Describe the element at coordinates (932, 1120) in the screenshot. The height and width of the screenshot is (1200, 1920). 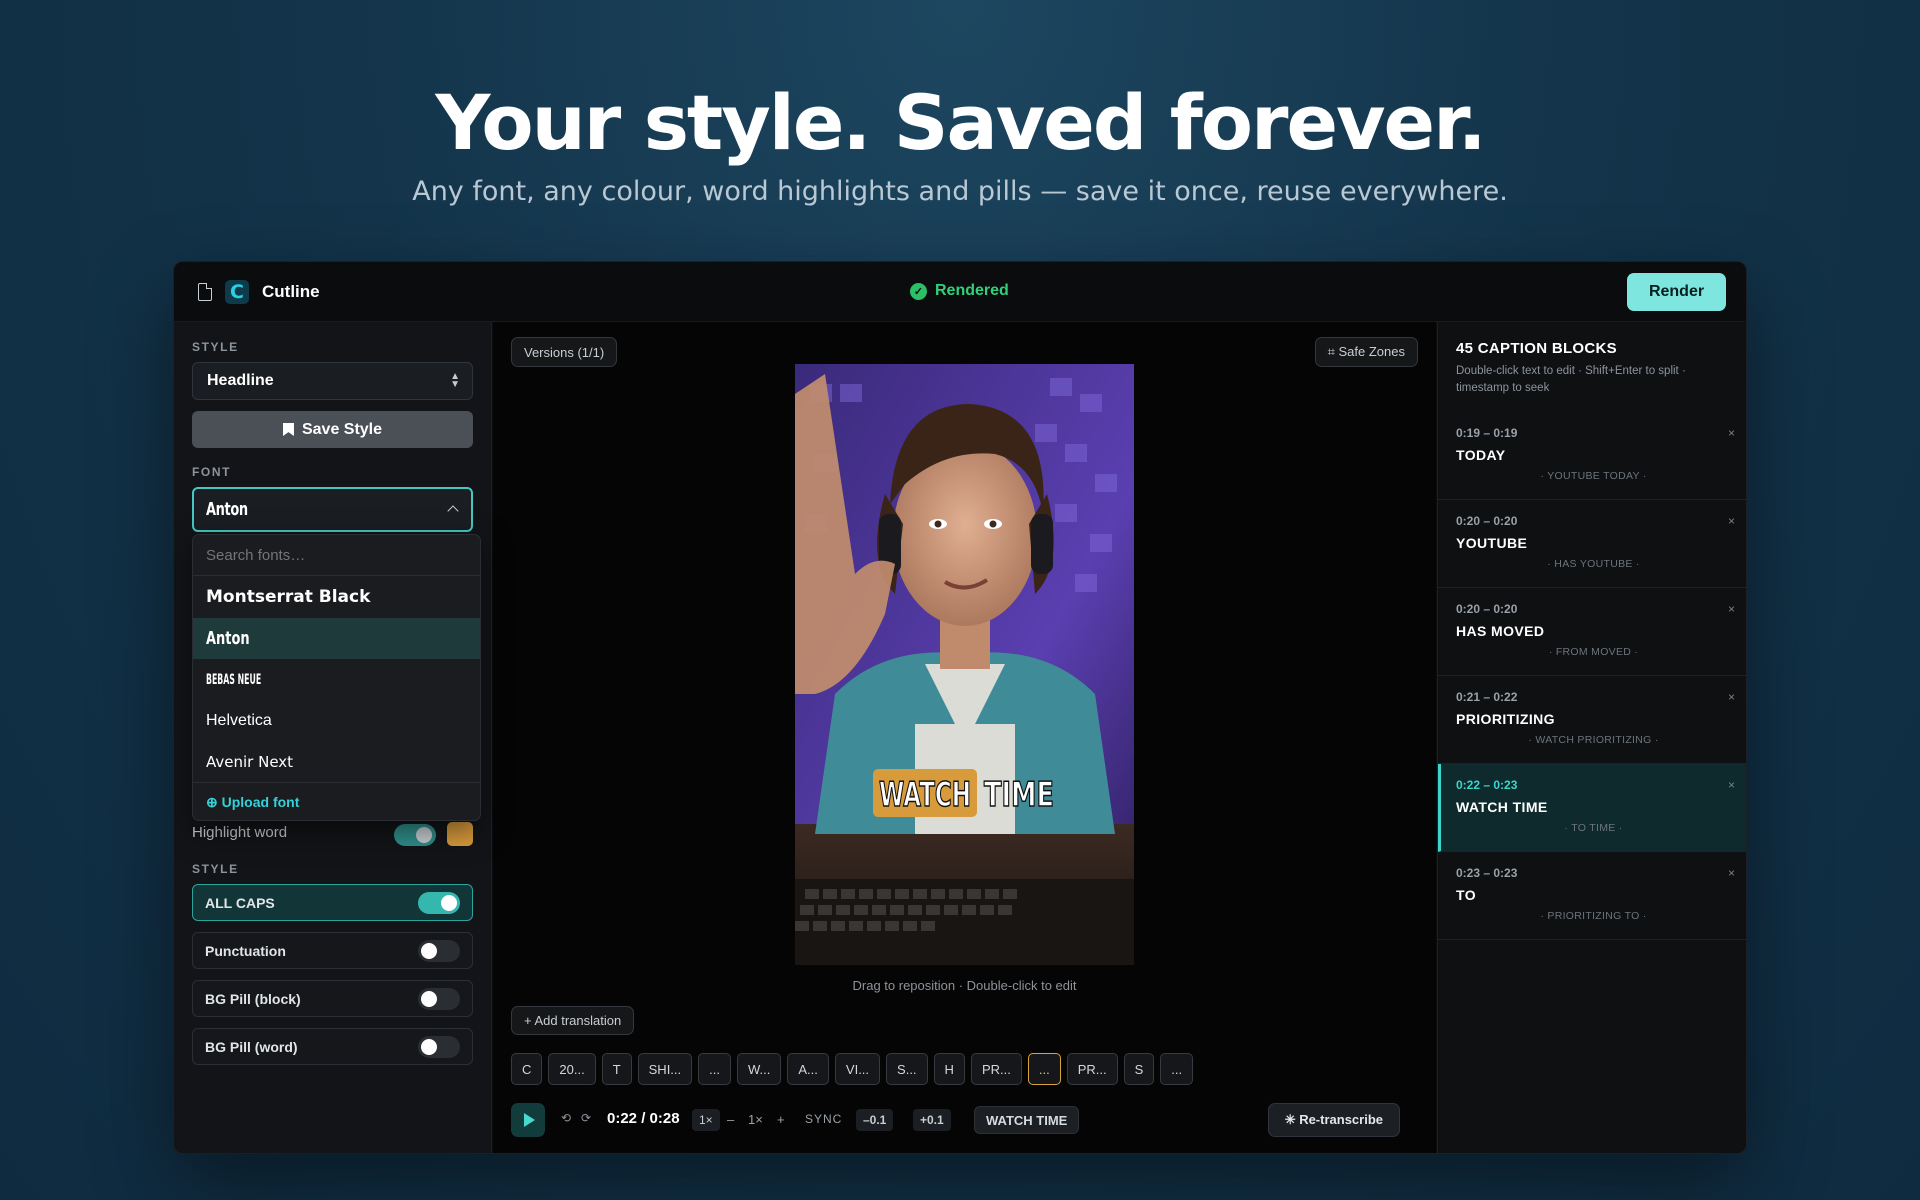
I see `sync-plus-button: +0.1` at that location.